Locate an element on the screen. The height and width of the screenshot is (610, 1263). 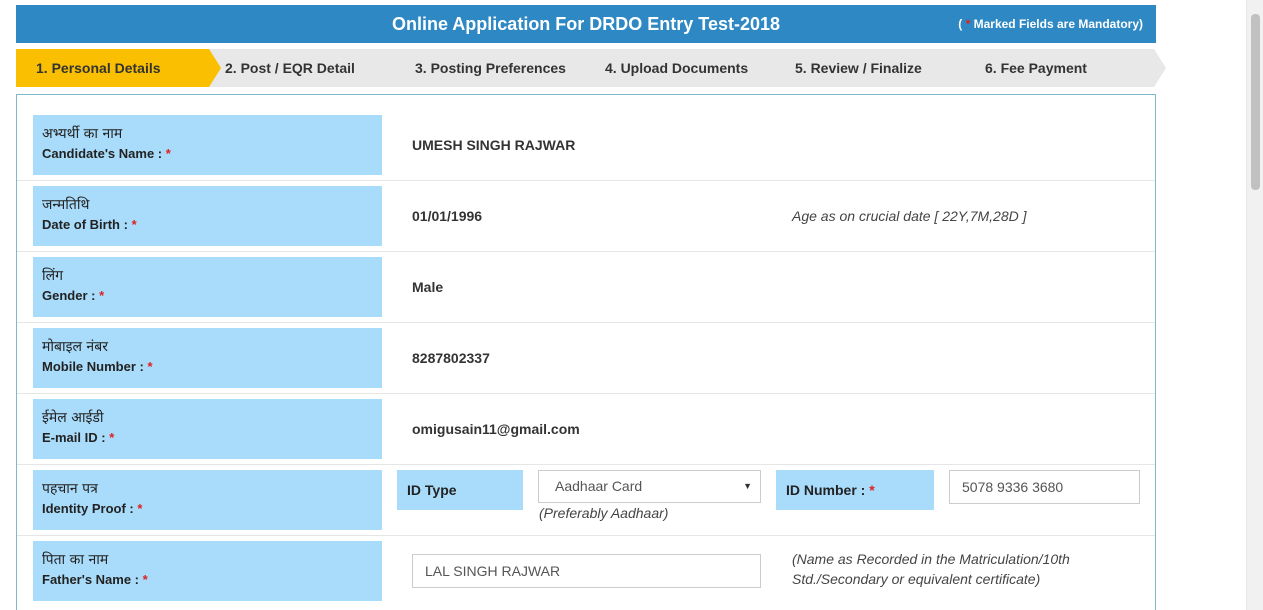
candidate-name-label: अभ्यर्थी का नाम Candidate's Name : * is located at coordinates (207, 145).